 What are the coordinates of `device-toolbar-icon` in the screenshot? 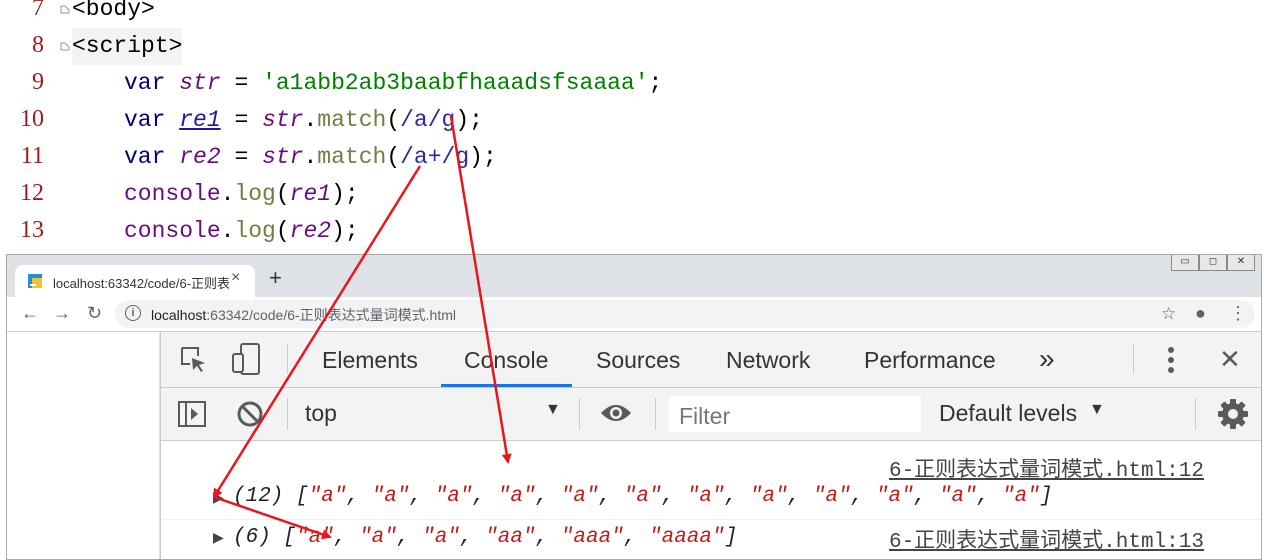 It's located at (247, 359).